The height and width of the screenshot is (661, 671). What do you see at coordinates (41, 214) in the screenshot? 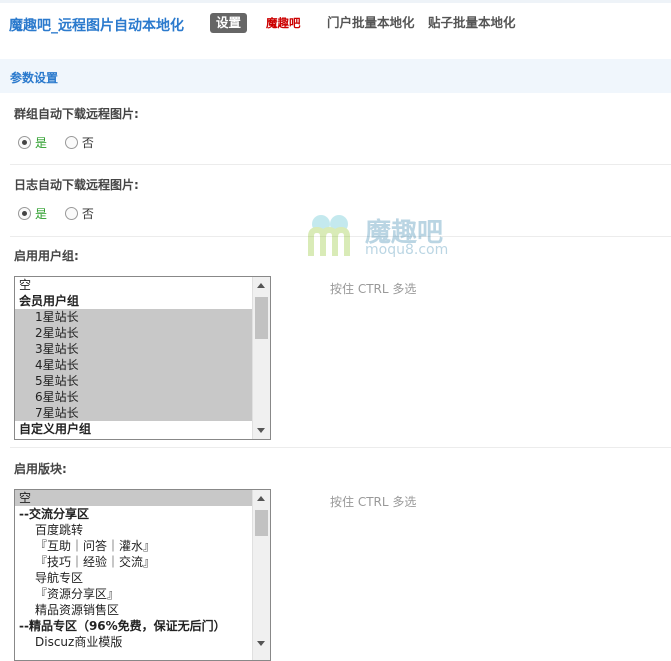
I see `blog-download-yes-label: 是` at bounding box center [41, 214].